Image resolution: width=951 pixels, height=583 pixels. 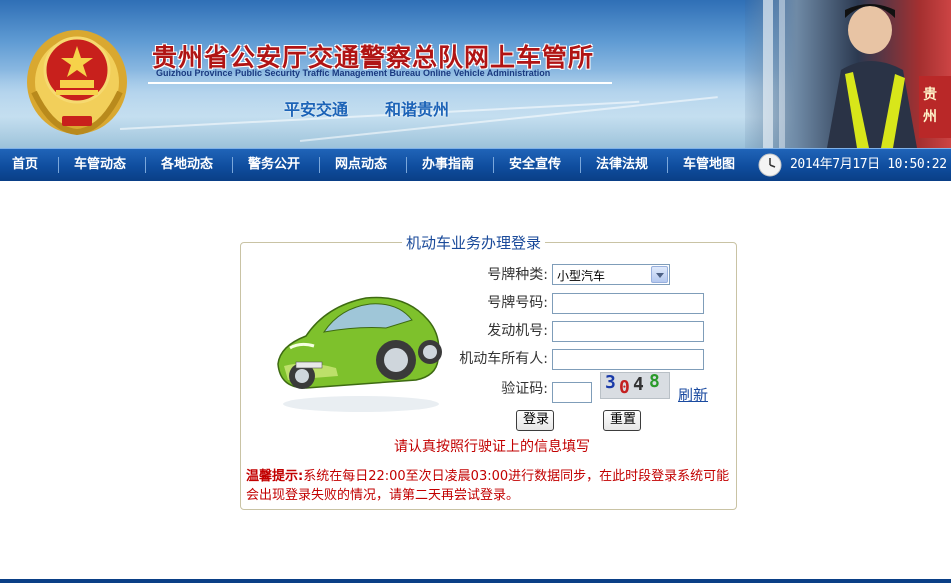 What do you see at coordinates (517, 275) in the screenshot?
I see `plate-type-label: 号牌种类:` at bounding box center [517, 275].